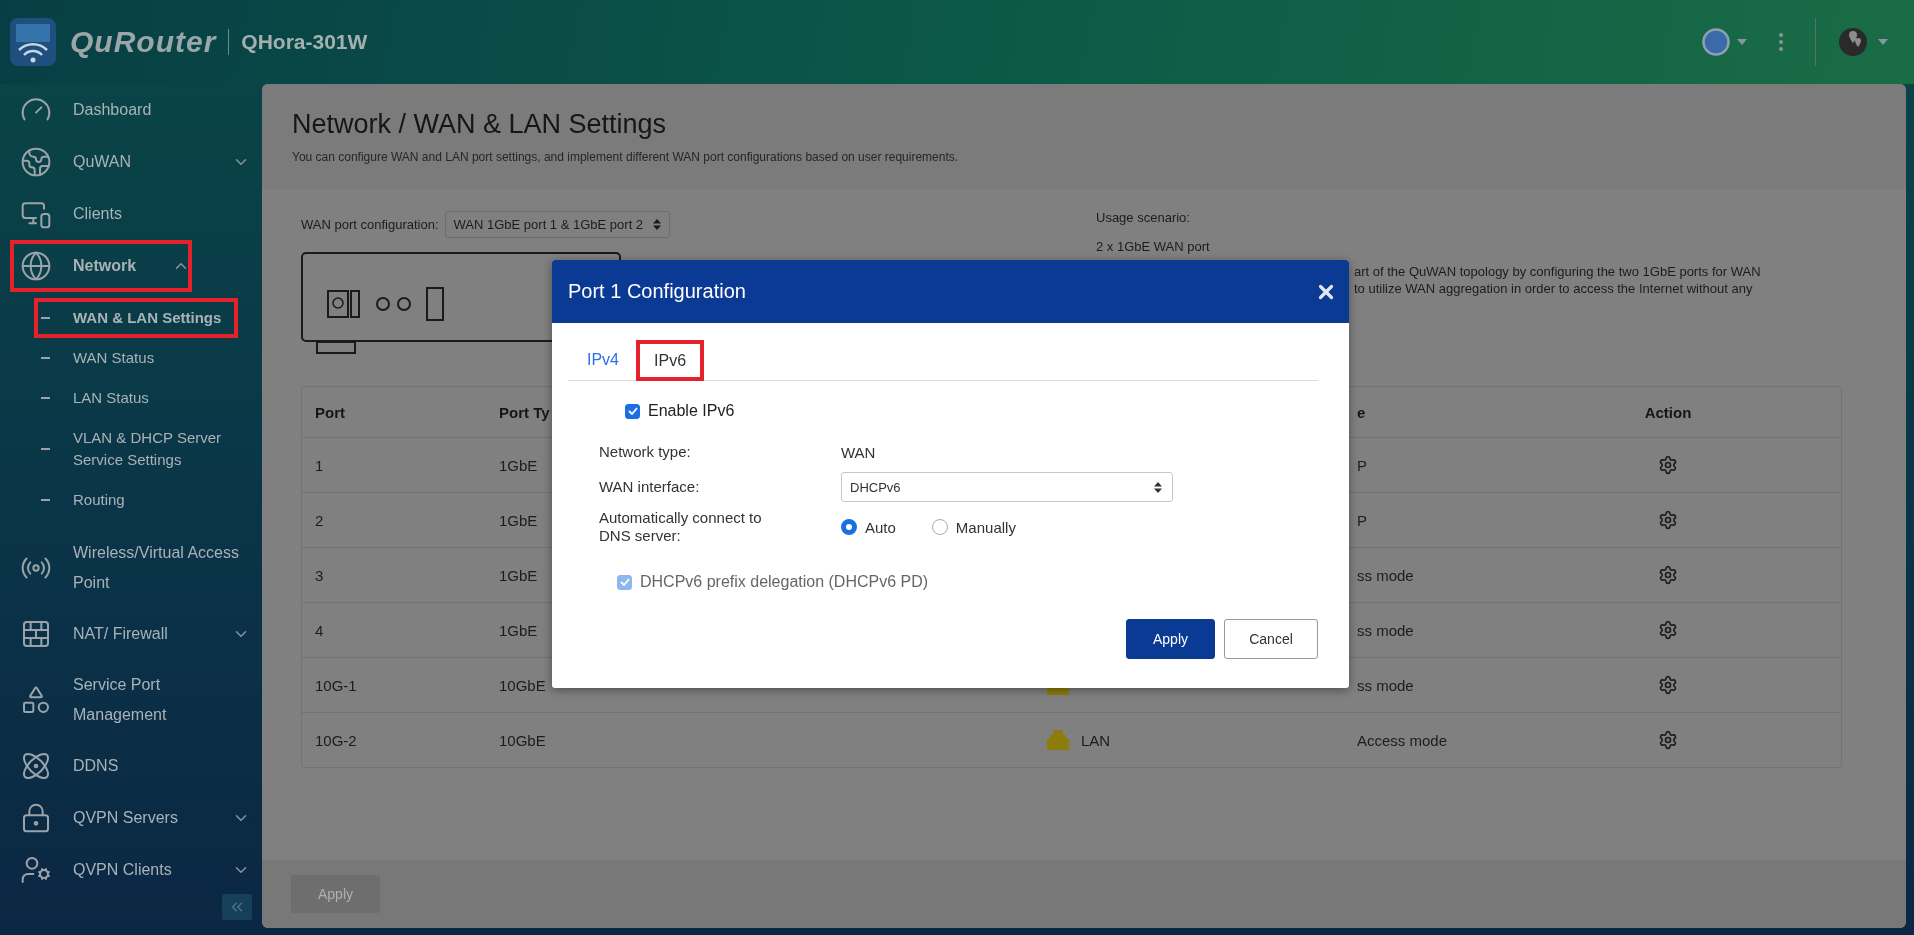  I want to click on column-header: Port, so click(330, 412).